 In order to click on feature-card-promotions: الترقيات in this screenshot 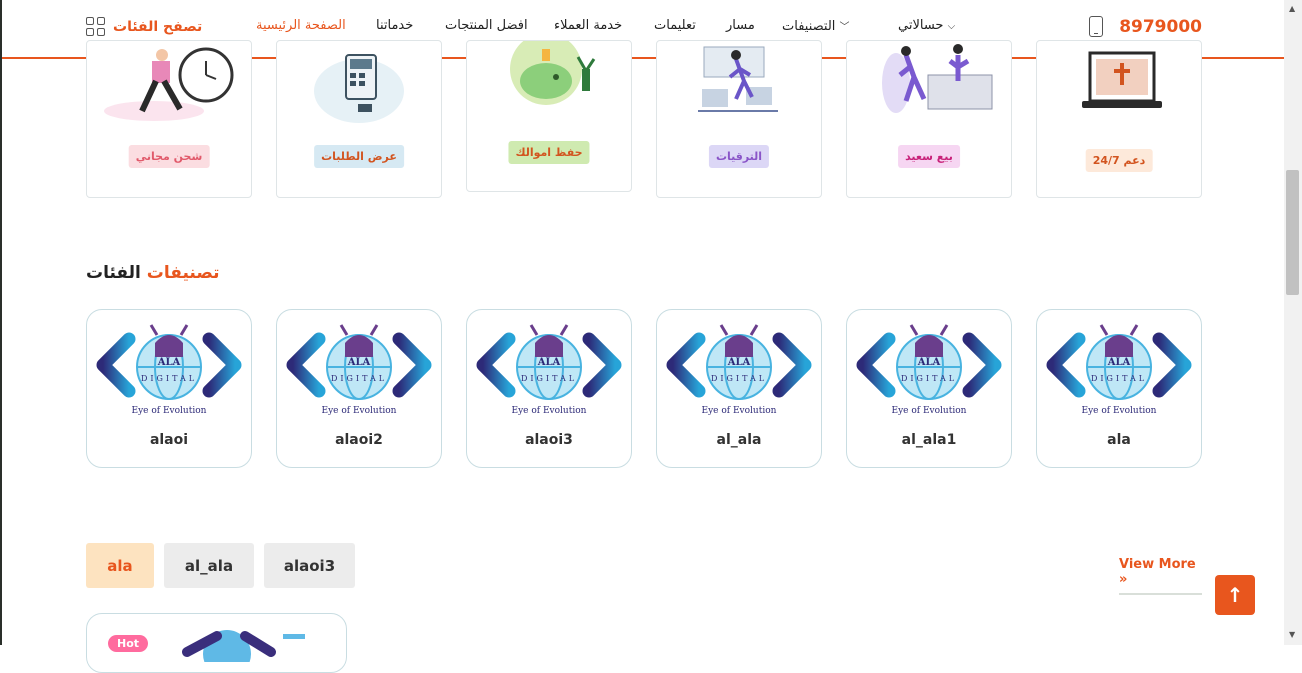, I will do `click(739, 119)`.